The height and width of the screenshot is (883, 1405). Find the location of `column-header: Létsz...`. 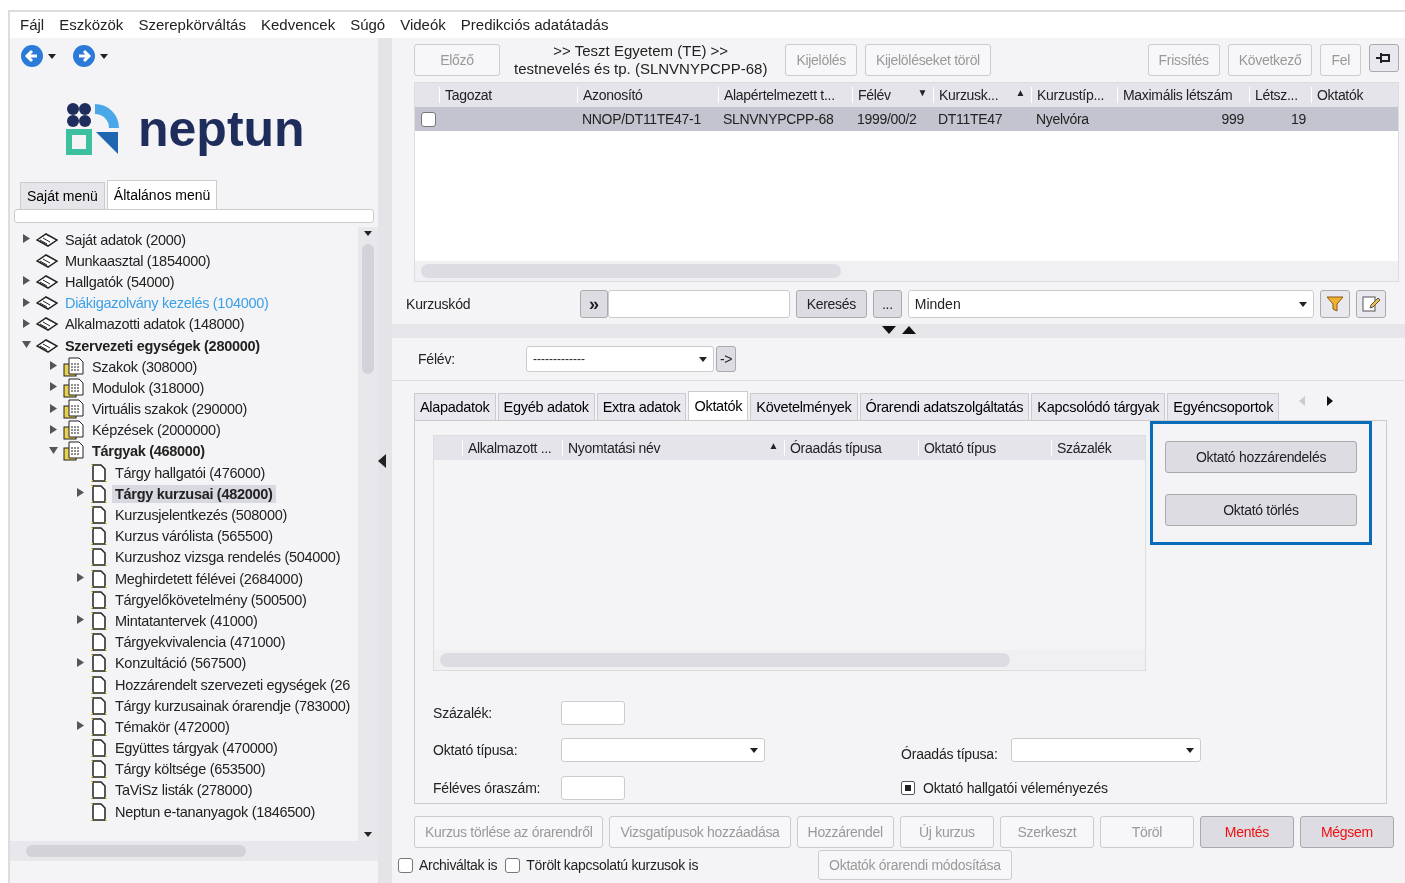

column-header: Létsz... is located at coordinates (1280, 95).